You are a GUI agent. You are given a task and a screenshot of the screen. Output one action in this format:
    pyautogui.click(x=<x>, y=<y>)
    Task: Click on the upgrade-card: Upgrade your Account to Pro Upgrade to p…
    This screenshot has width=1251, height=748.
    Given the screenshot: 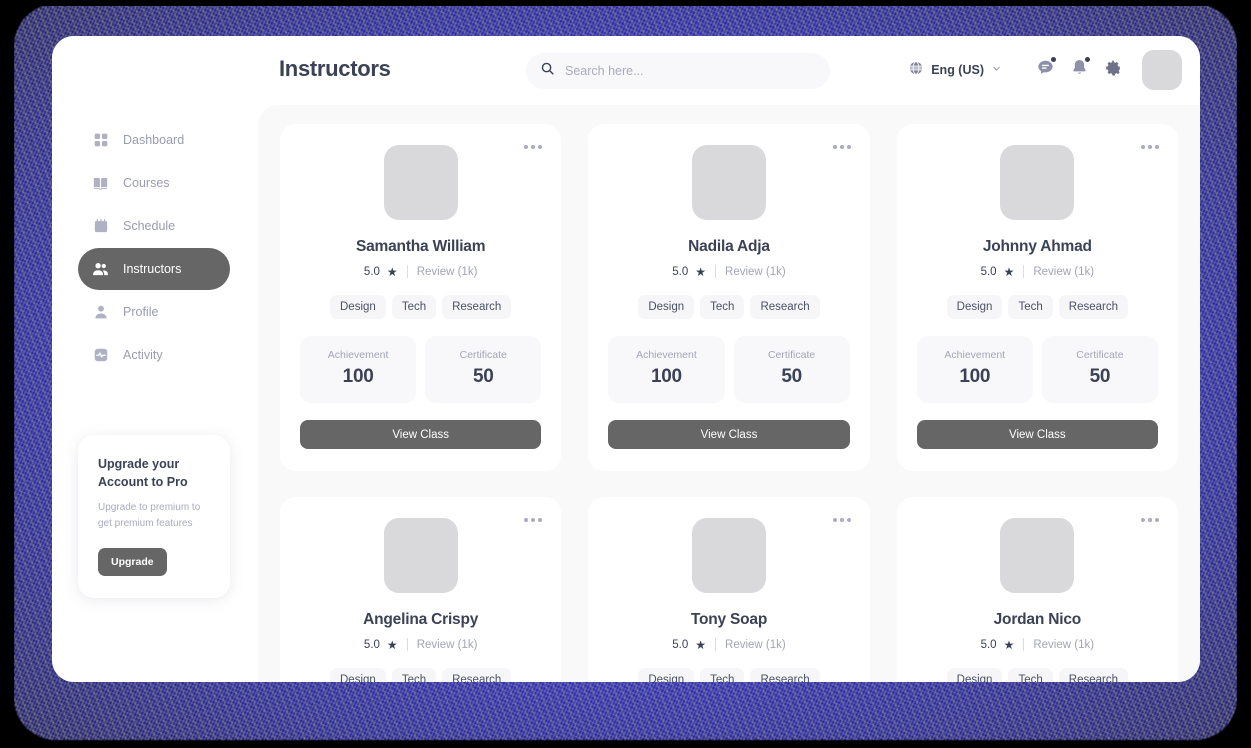 What is the action you would take?
    pyautogui.click(x=154, y=517)
    